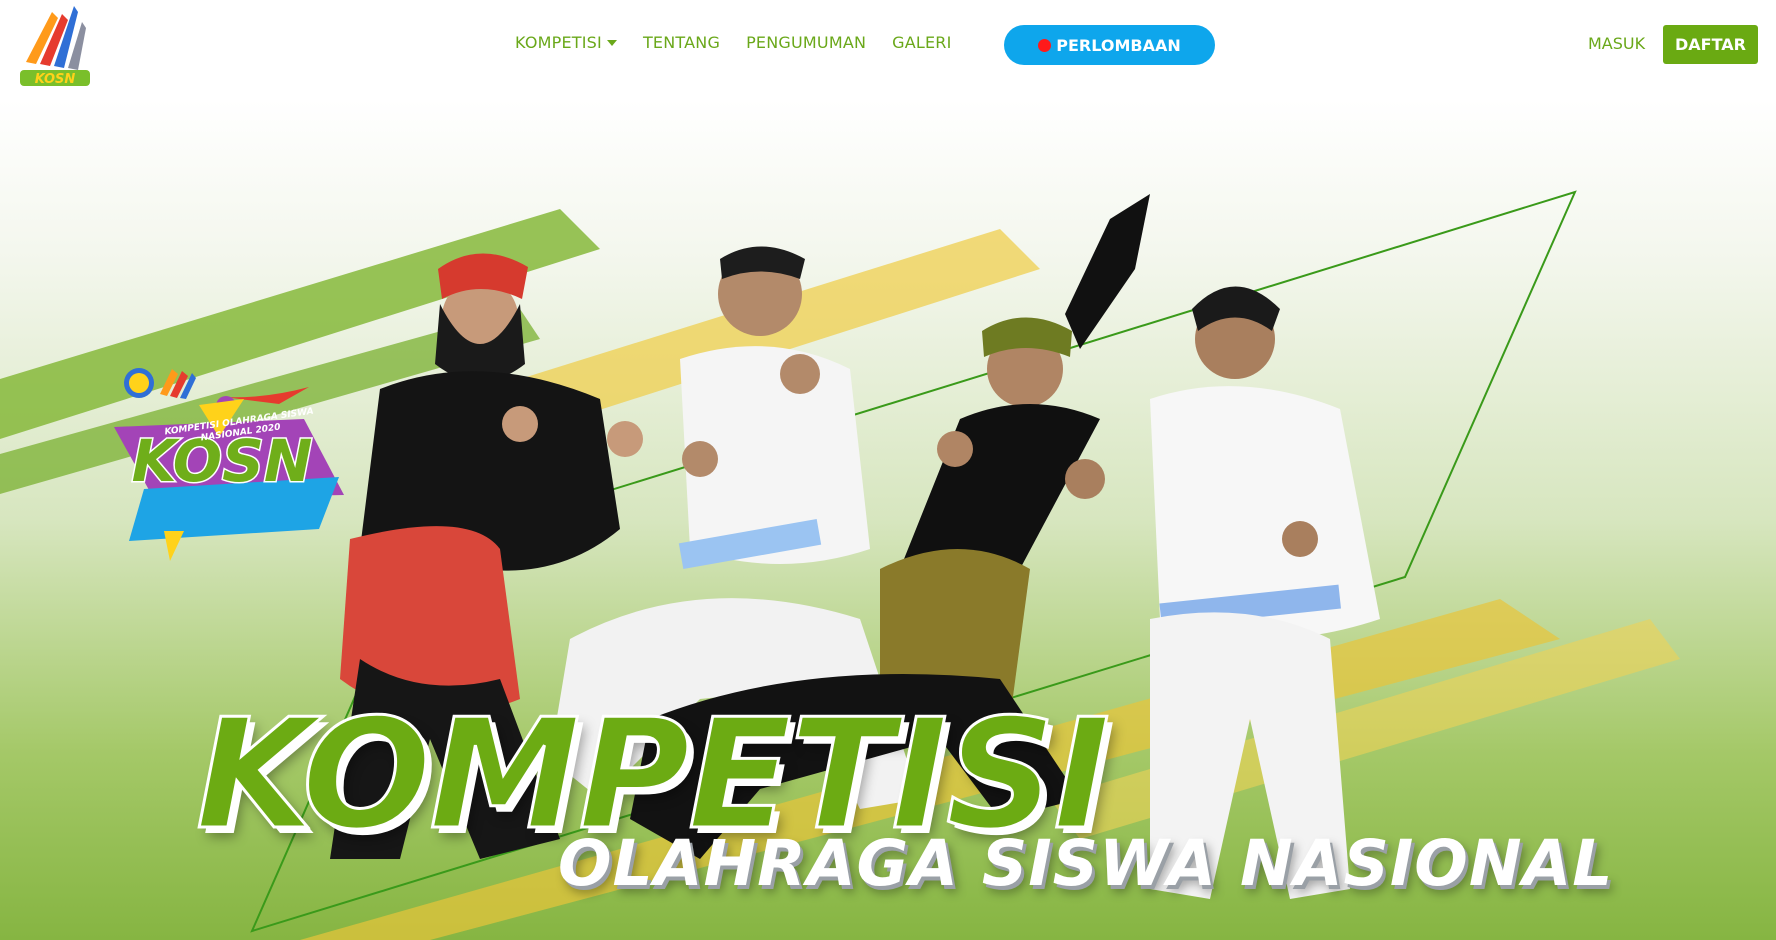  I want to click on nav-link-pengumuman-label: PENGUMUMAN, so click(806, 42).